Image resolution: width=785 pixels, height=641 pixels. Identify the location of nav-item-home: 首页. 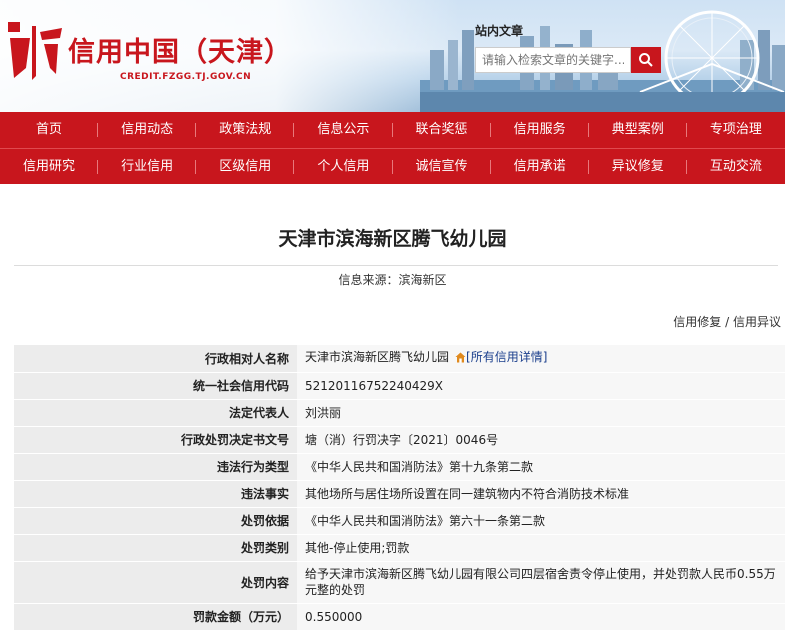
(49, 130).